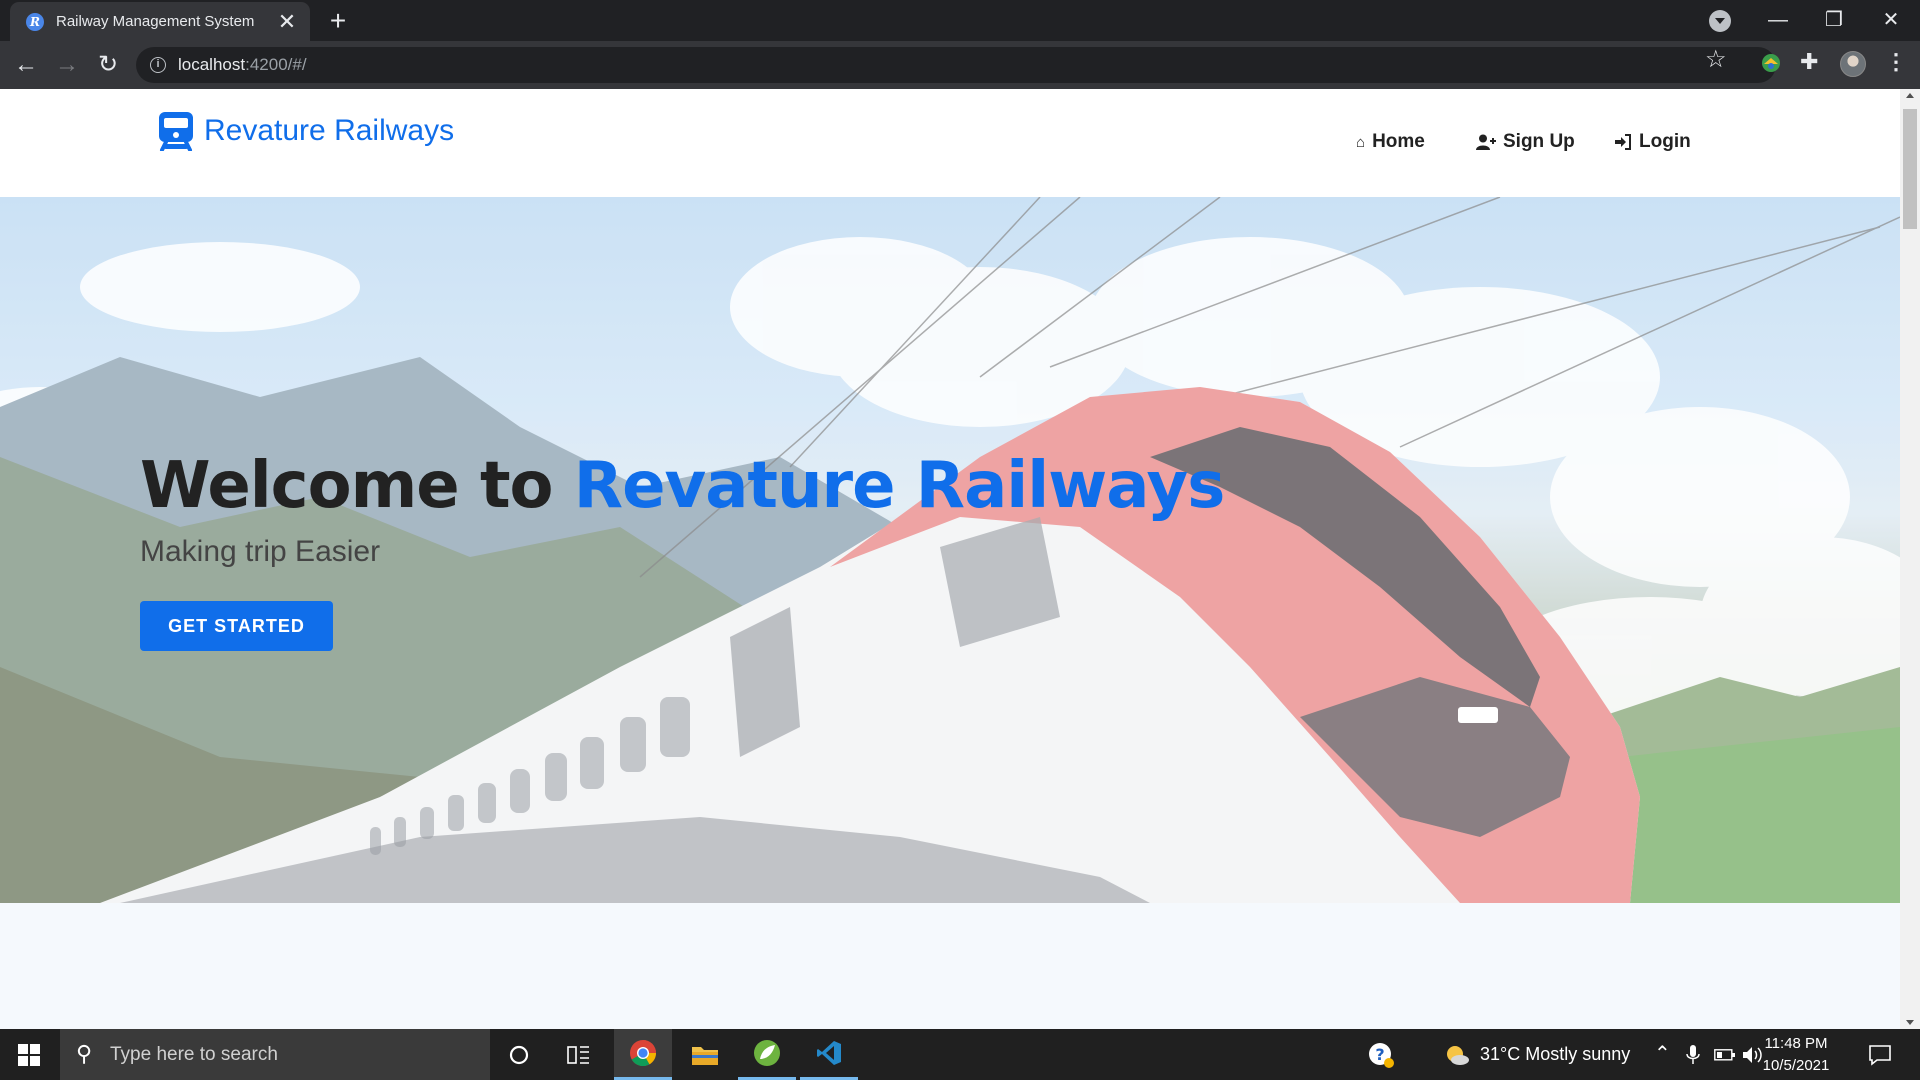 This screenshot has width=1920, height=1080. What do you see at coordinates (158, 65) in the screenshot?
I see `info-icon: i` at bounding box center [158, 65].